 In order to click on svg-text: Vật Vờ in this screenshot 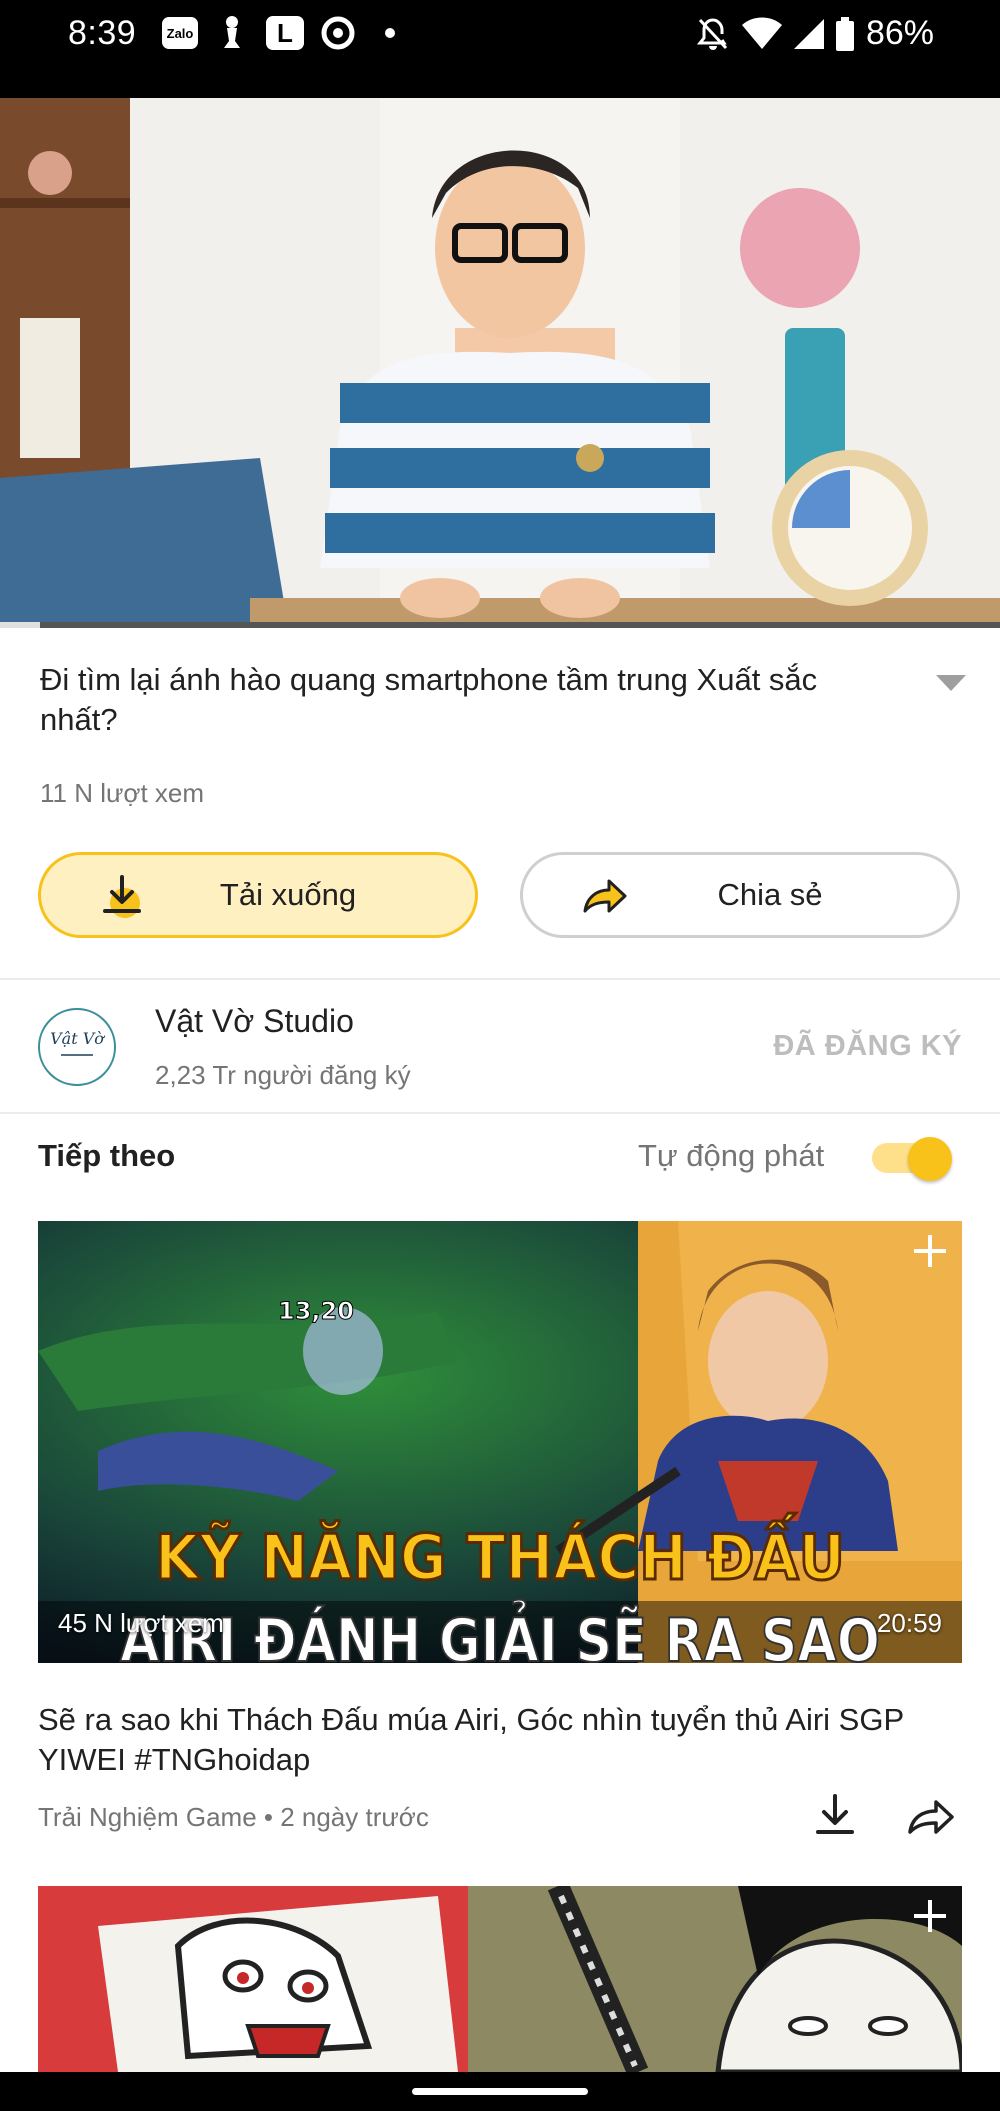, I will do `click(77, 1038)`.